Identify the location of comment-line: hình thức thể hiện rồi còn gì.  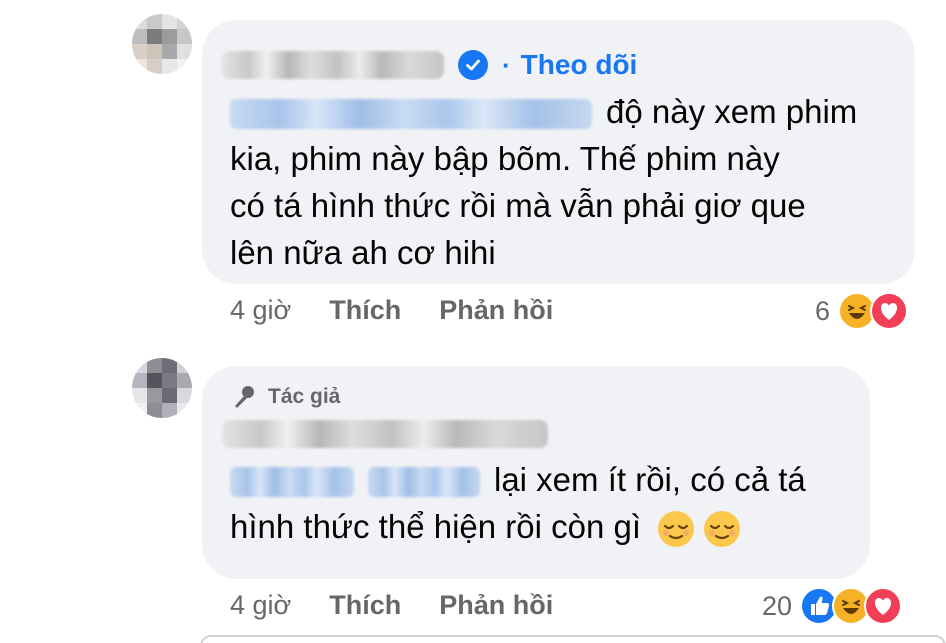
(545, 526).